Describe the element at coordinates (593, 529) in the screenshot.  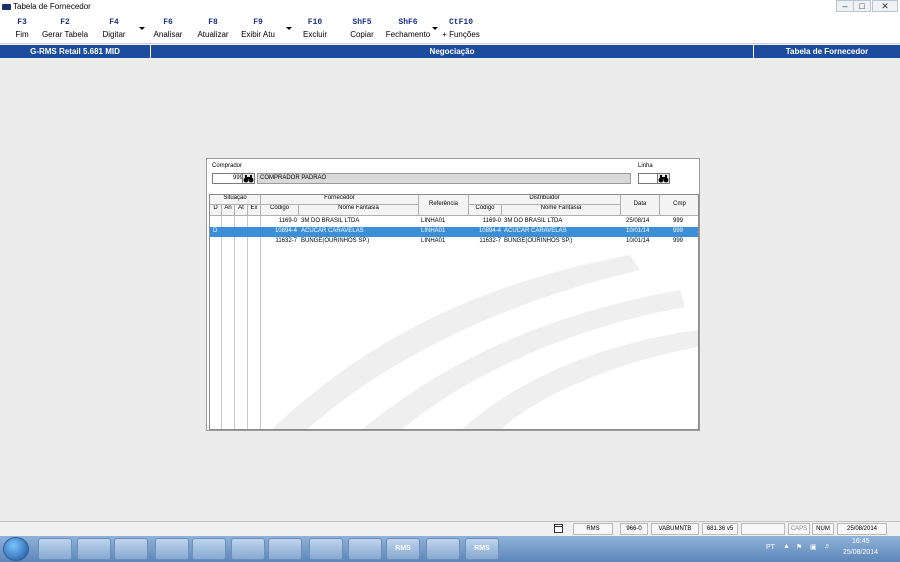
I see `status-rms: RMS` at that location.